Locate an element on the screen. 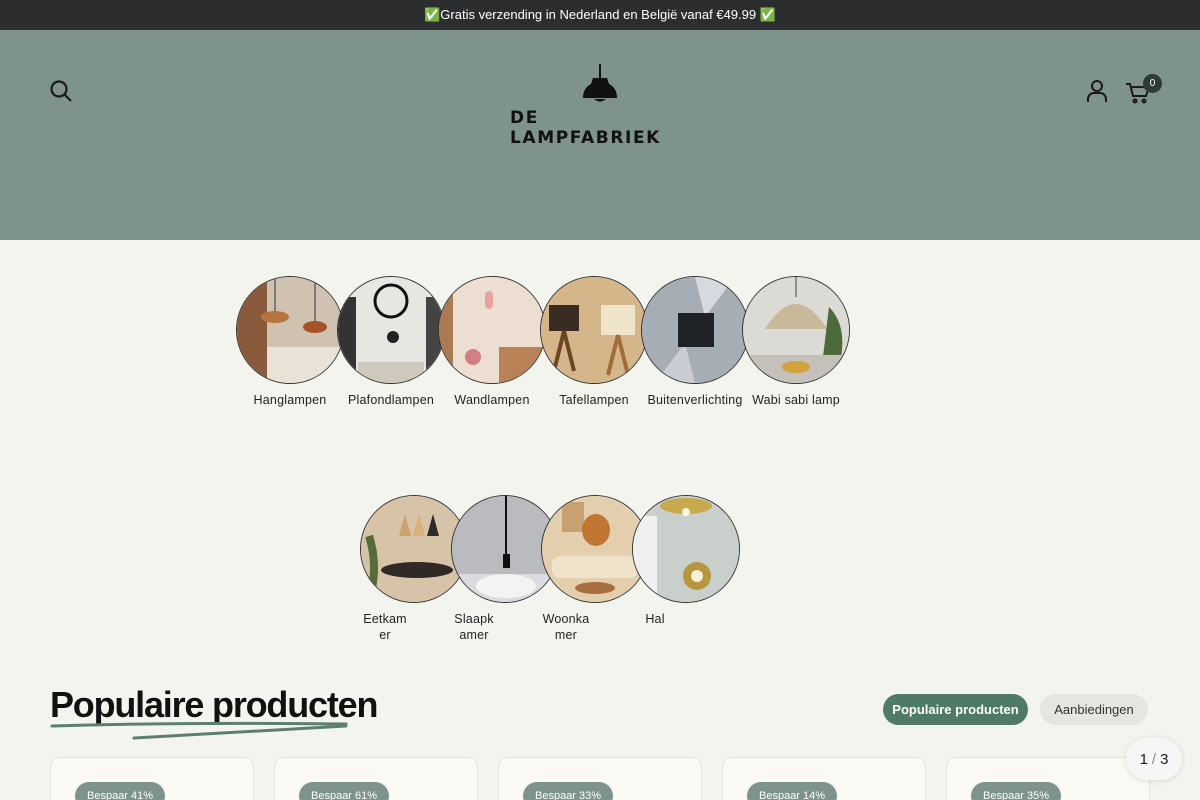 This screenshot has width=1200, height=800. category-hanglampen: Hanglampen is located at coordinates (290, 342).